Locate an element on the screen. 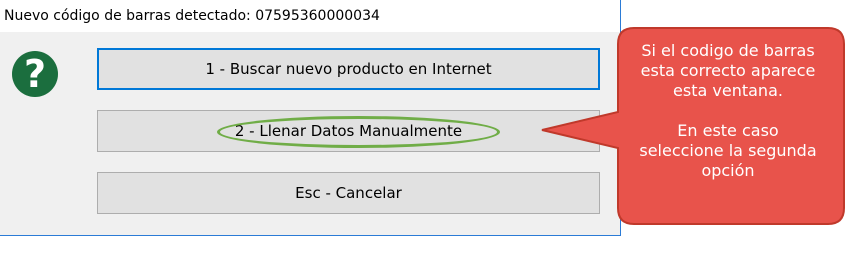 This screenshot has width=853, height=257. callout-line: esta correcto aparece is located at coordinates (728, 70).